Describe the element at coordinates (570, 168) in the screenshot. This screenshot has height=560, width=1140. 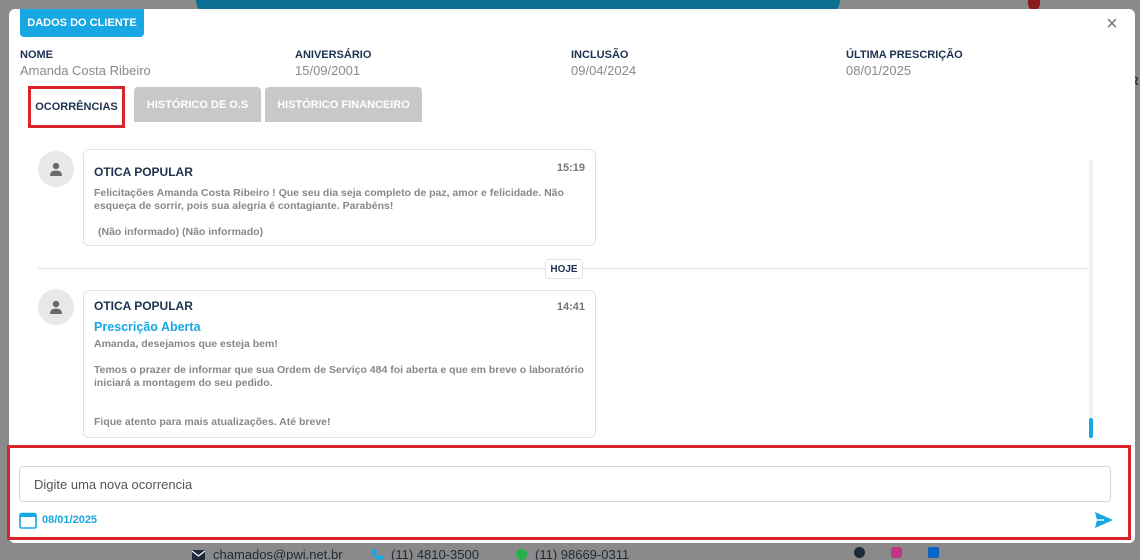
I see `message-time: 15:19` at that location.